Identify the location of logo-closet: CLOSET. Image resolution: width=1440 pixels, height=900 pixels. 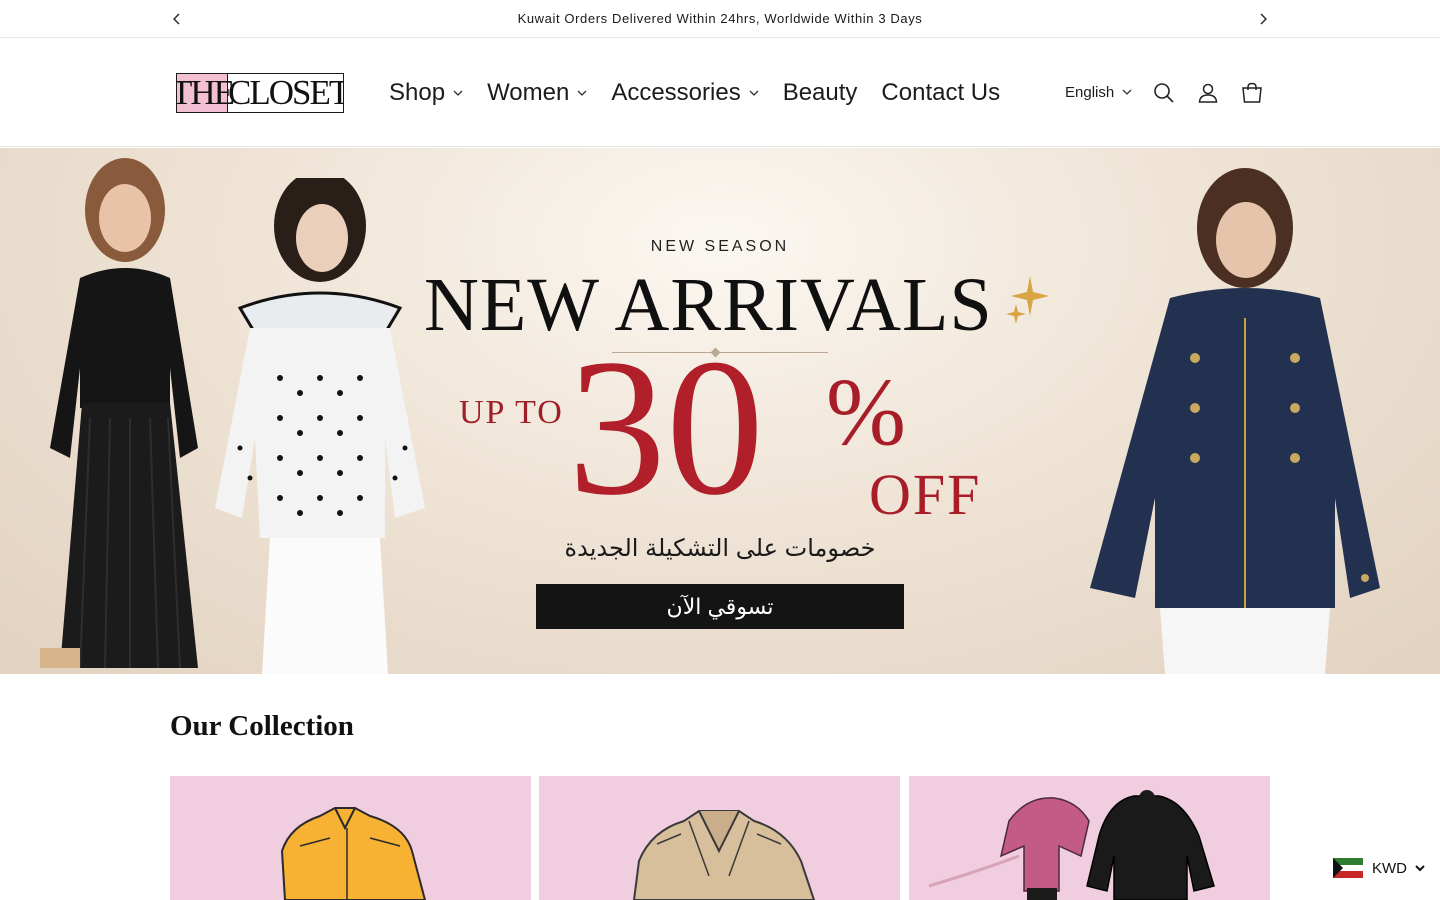
(286, 92).